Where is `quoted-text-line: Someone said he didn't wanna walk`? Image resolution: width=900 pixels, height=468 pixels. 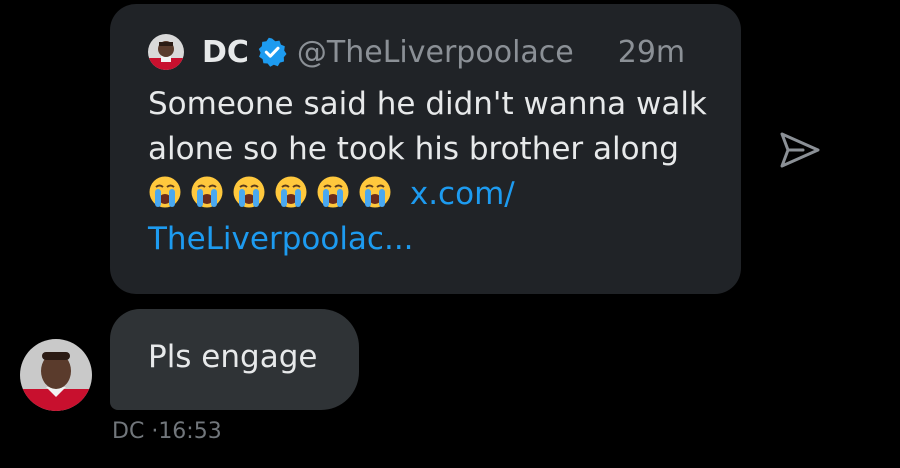
quoted-text-line: Someone said he didn't wanna walk is located at coordinates (427, 104).